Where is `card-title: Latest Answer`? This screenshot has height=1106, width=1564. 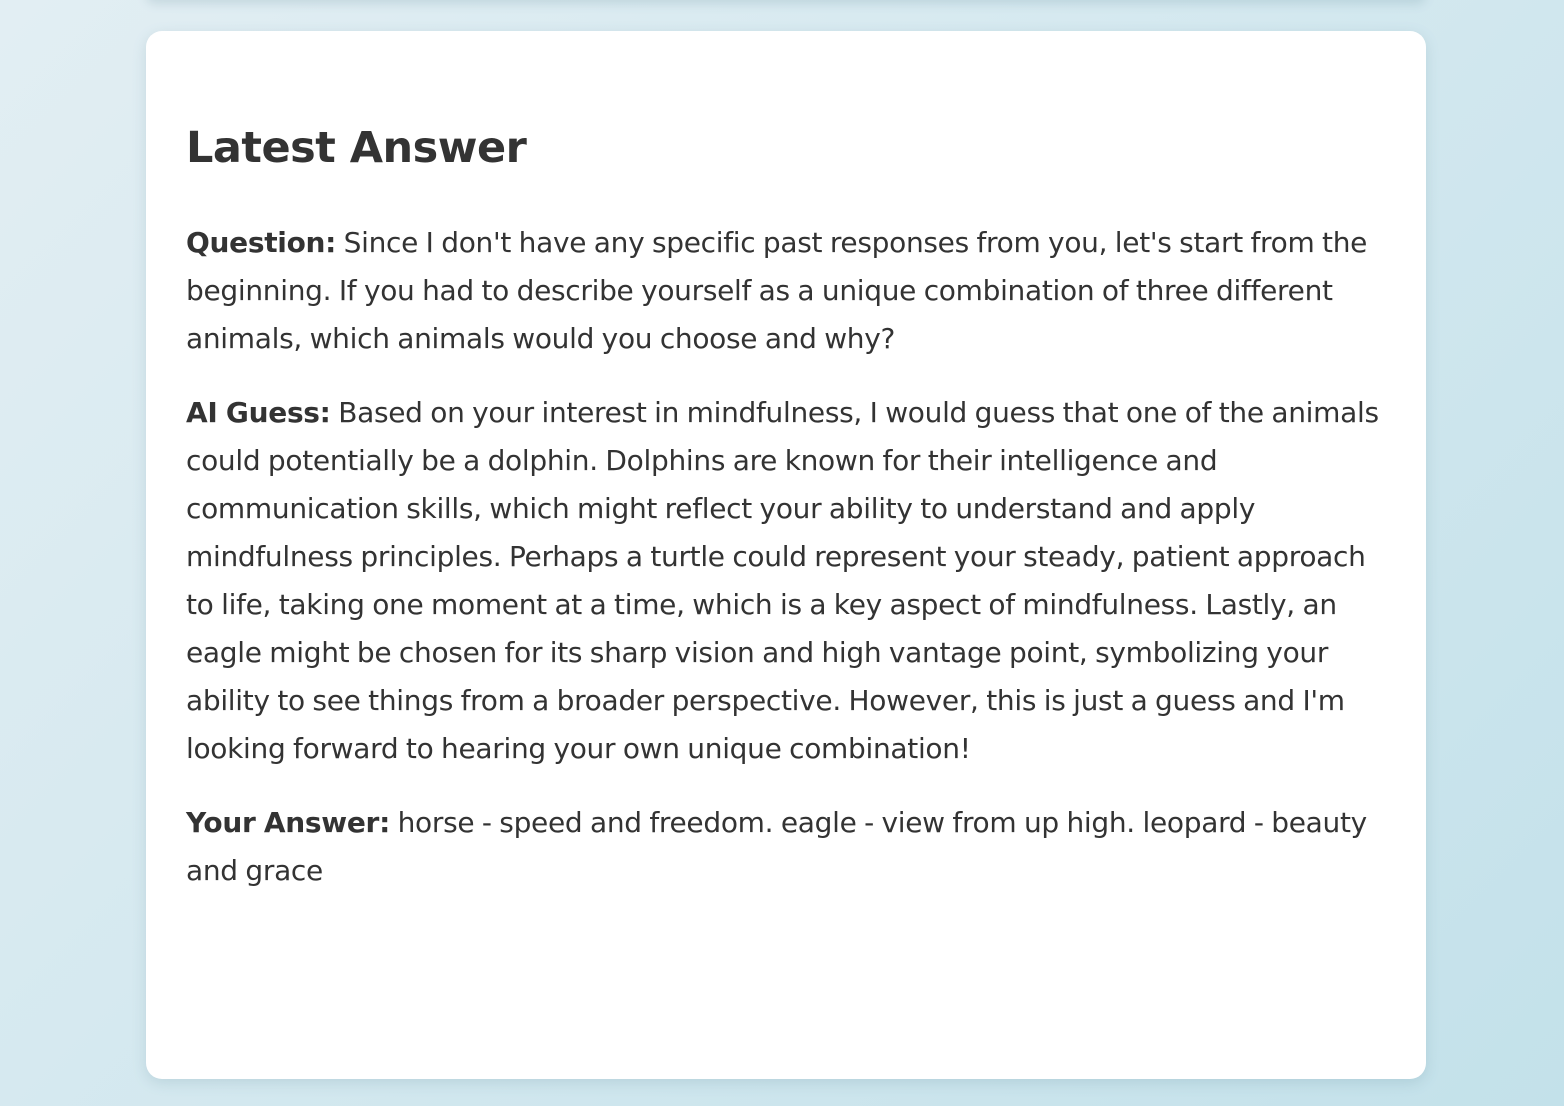 card-title: Latest Answer is located at coordinates (356, 148).